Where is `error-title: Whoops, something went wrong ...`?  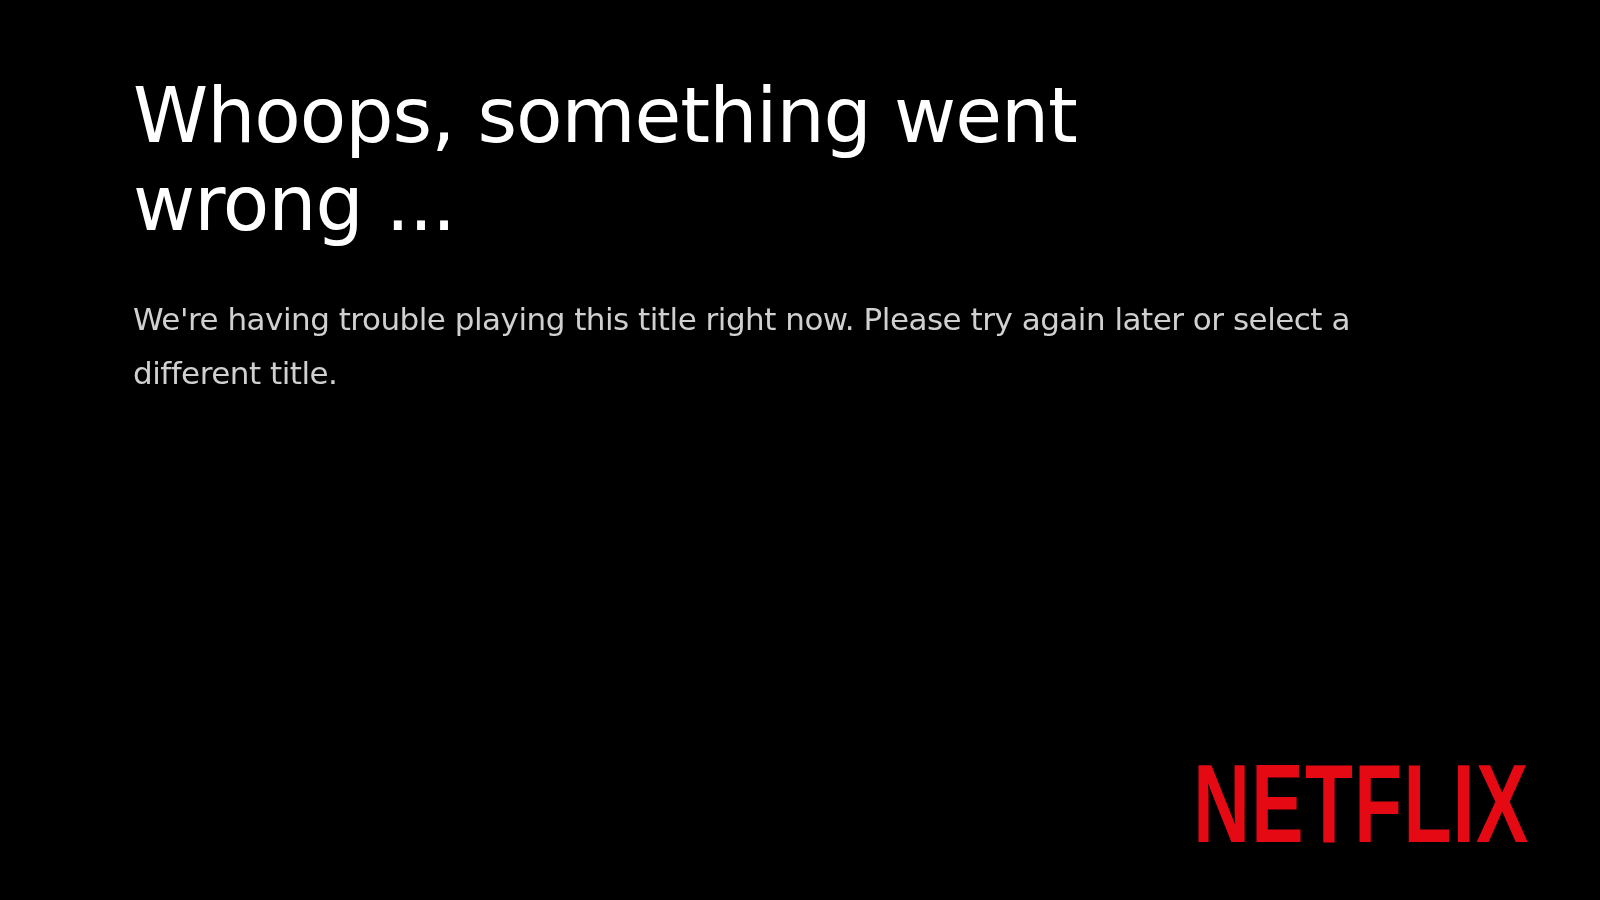
error-title: Whoops, something went wrong ... is located at coordinates (605, 160).